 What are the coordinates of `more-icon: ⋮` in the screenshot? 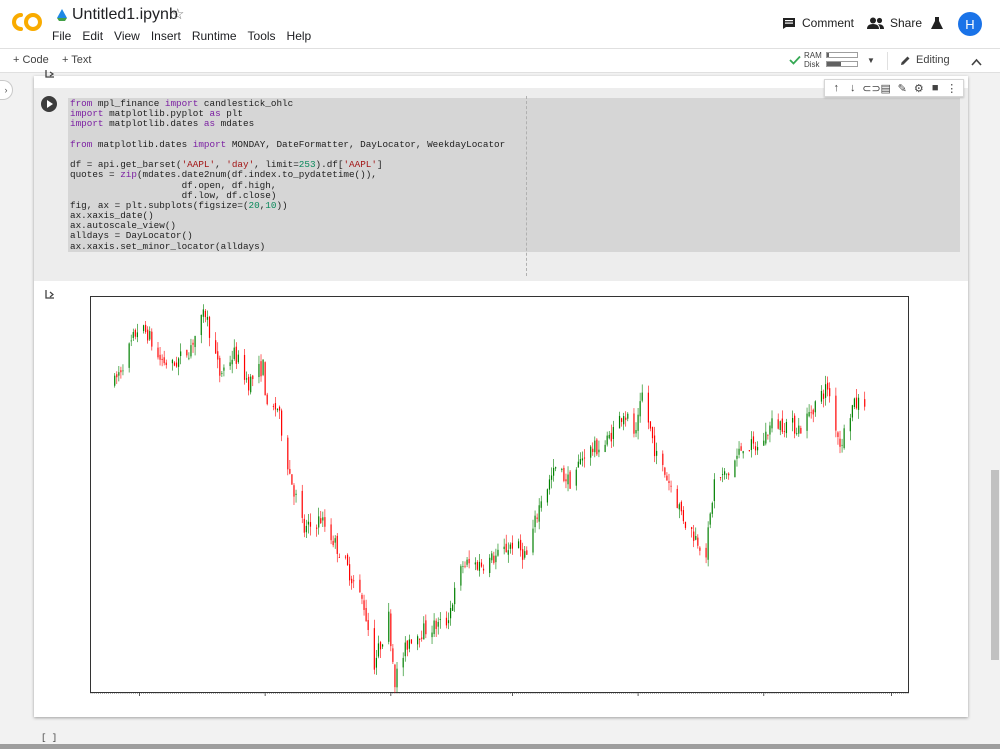 It's located at (952, 88).